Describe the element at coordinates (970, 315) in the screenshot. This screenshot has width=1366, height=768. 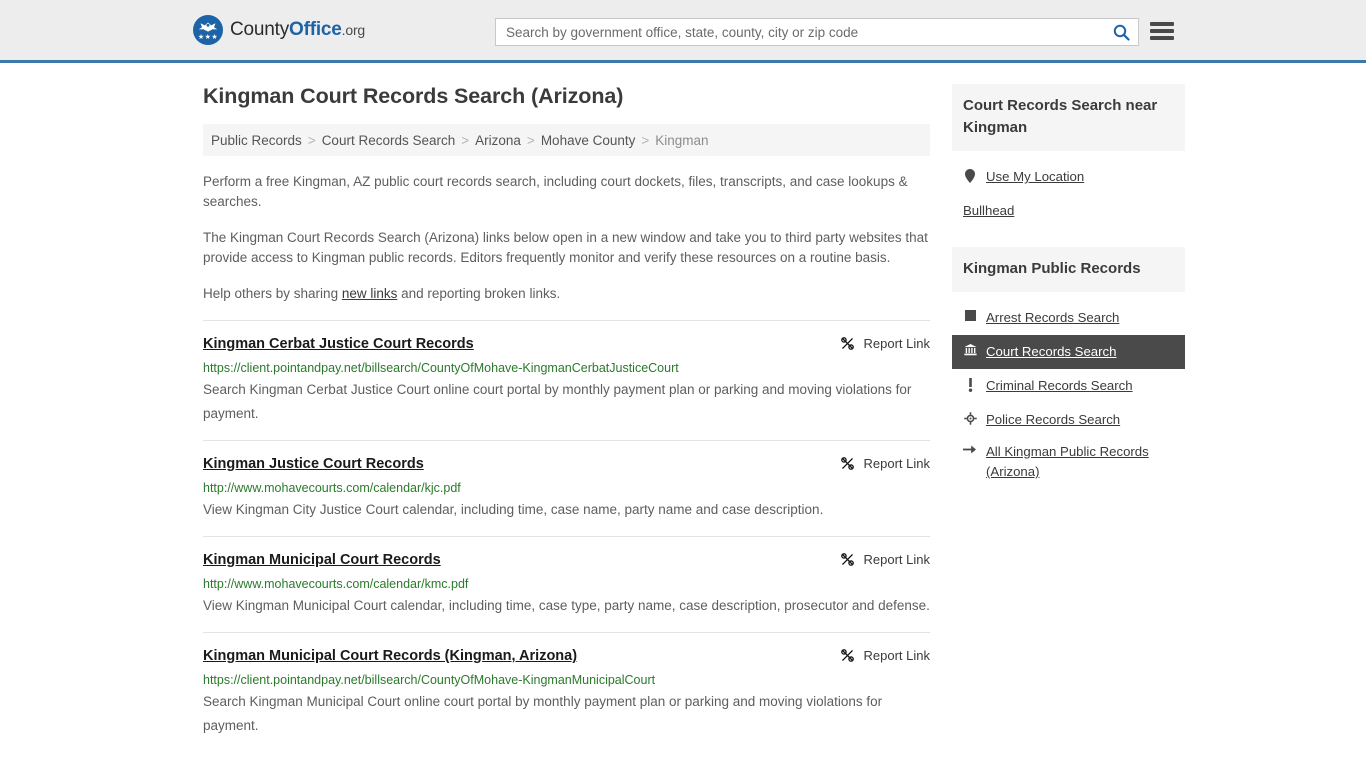
I see `square-icon` at that location.